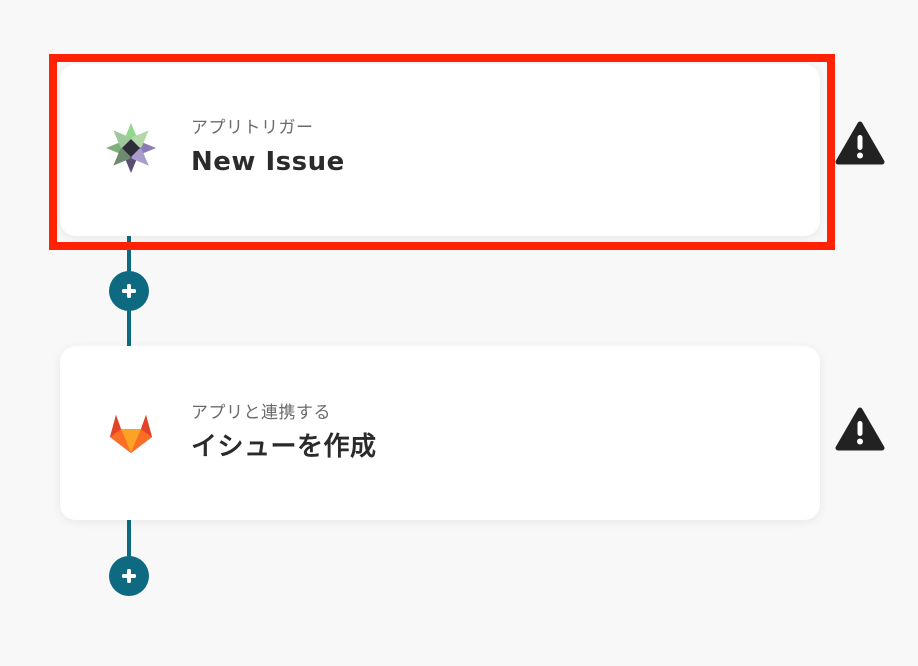 The height and width of the screenshot is (666, 918). What do you see at coordinates (131, 432) in the screenshot?
I see `gitlab-logo-icon` at bounding box center [131, 432].